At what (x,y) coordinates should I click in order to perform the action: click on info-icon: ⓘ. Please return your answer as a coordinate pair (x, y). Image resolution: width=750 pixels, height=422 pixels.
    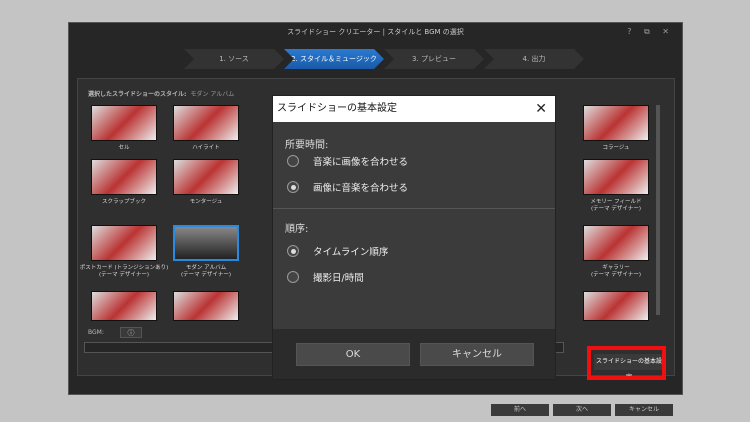
    Looking at the image, I should click on (131, 332).